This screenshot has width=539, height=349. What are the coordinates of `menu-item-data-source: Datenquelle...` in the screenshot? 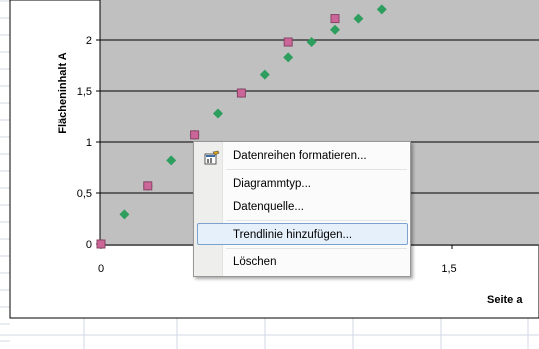 It's located at (302, 207).